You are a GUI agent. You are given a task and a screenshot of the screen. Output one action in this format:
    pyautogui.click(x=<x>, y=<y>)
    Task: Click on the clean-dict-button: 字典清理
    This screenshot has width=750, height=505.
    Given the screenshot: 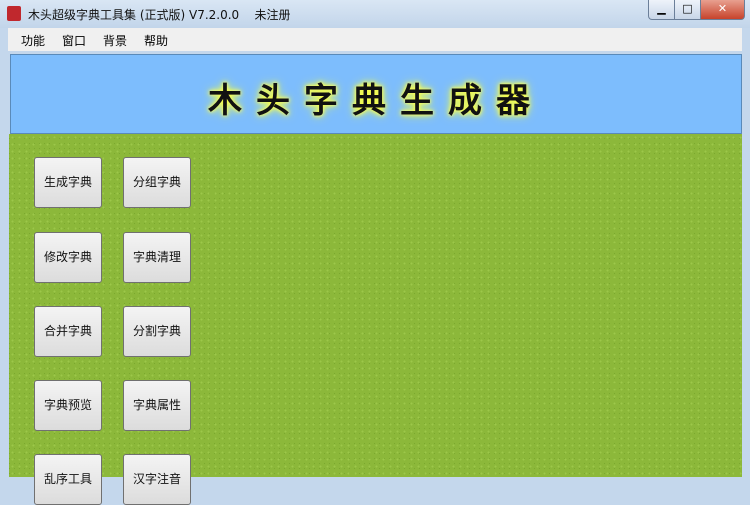 What is the action you would take?
    pyautogui.click(x=157, y=257)
    